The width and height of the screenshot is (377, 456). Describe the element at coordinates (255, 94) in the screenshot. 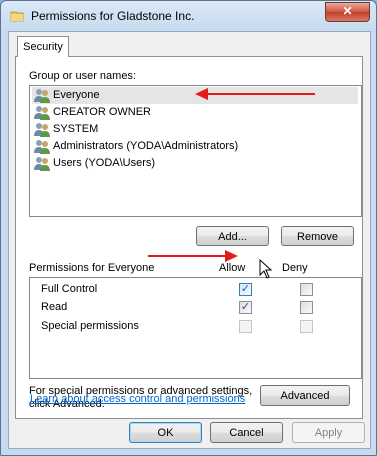

I see `left-arrow-icon` at that location.